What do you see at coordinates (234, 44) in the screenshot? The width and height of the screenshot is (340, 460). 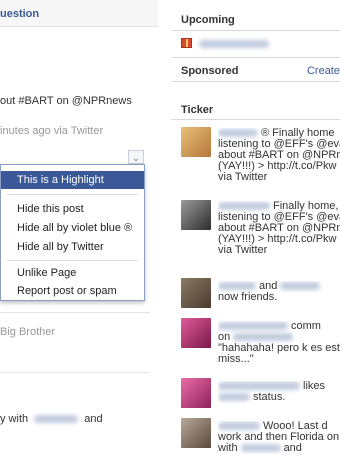 I see `upcoming-event-blurred` at bounding box center [234, 44].